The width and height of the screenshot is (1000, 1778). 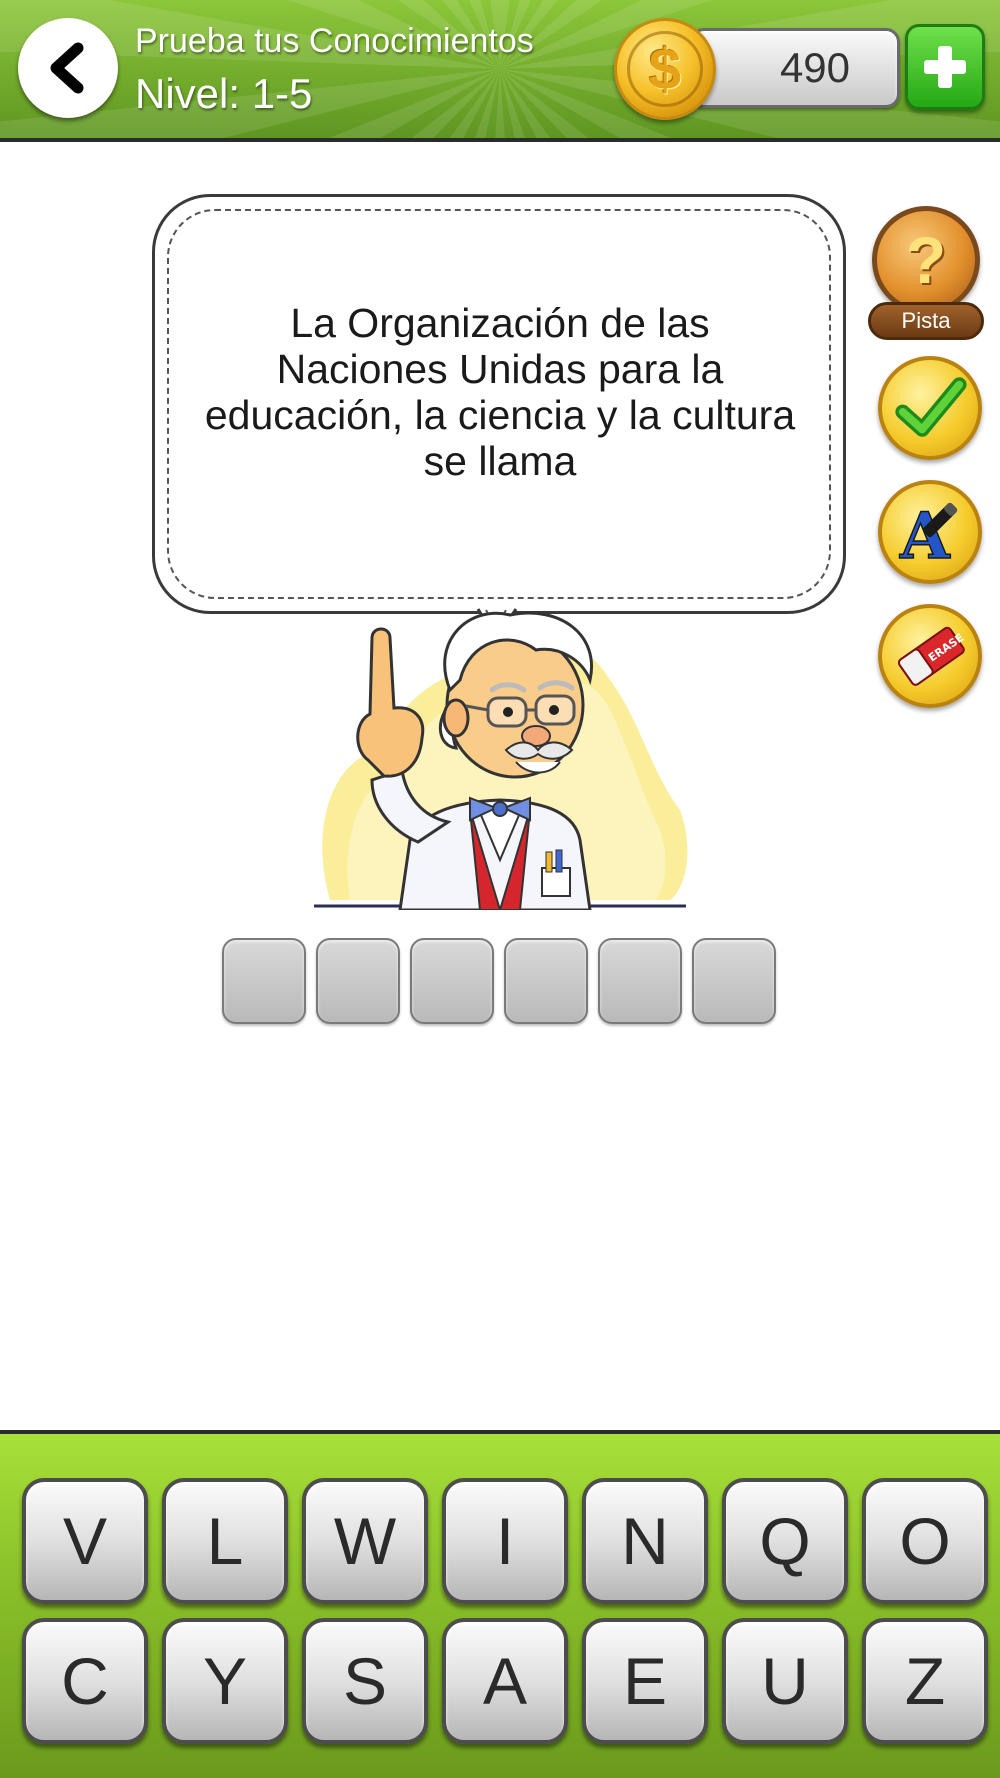 I want to click on dollar-coin-icon: $, so click(x=665, y=69).